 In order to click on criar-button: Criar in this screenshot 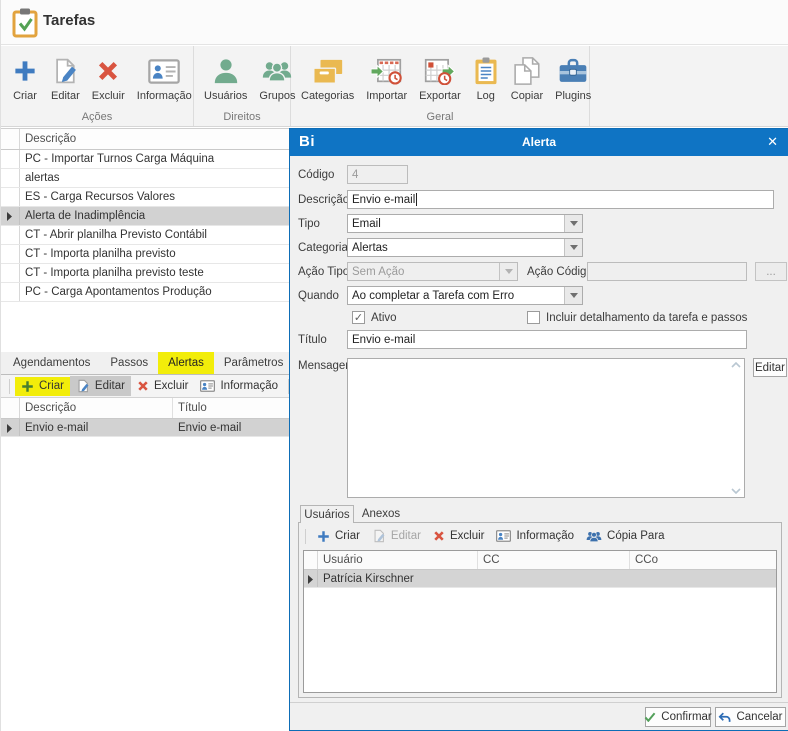, I will do `click(25, 78)`.